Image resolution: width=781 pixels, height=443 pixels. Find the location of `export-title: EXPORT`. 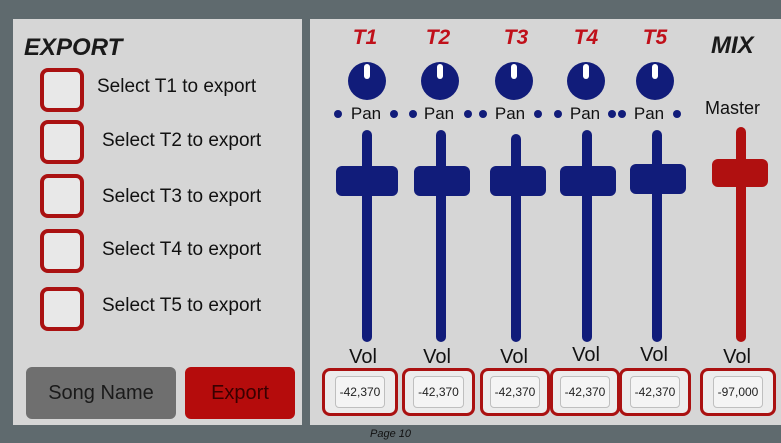

export-title: EXPORT is located at coordinates (73, 47).